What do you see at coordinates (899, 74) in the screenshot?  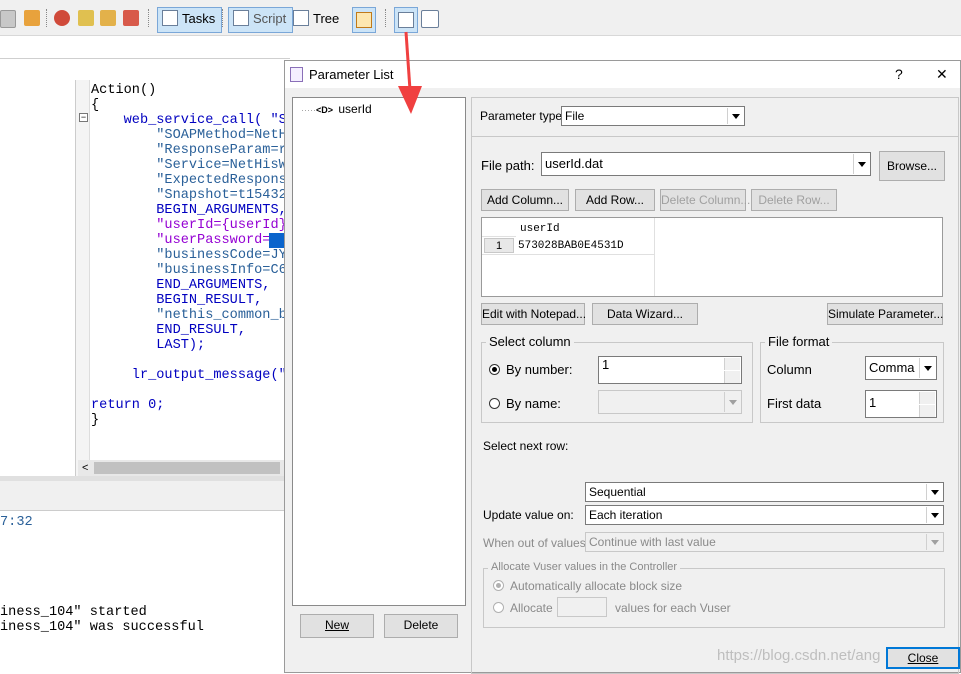 I see `help-button: ?` at bounding box center [899, 74].